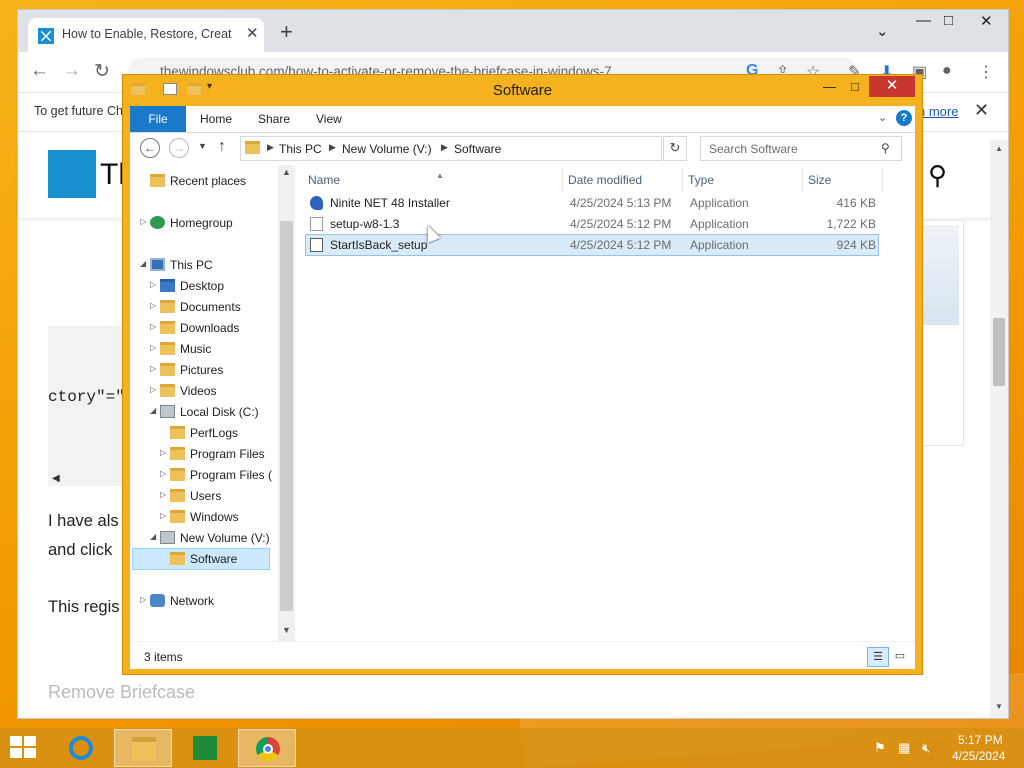 The width and height of the screenshot is (1024, 768). What do you see at coordinates (201, 559) in the screenshot?
I see `nav-software: Software` at bounding box center [201, 559].